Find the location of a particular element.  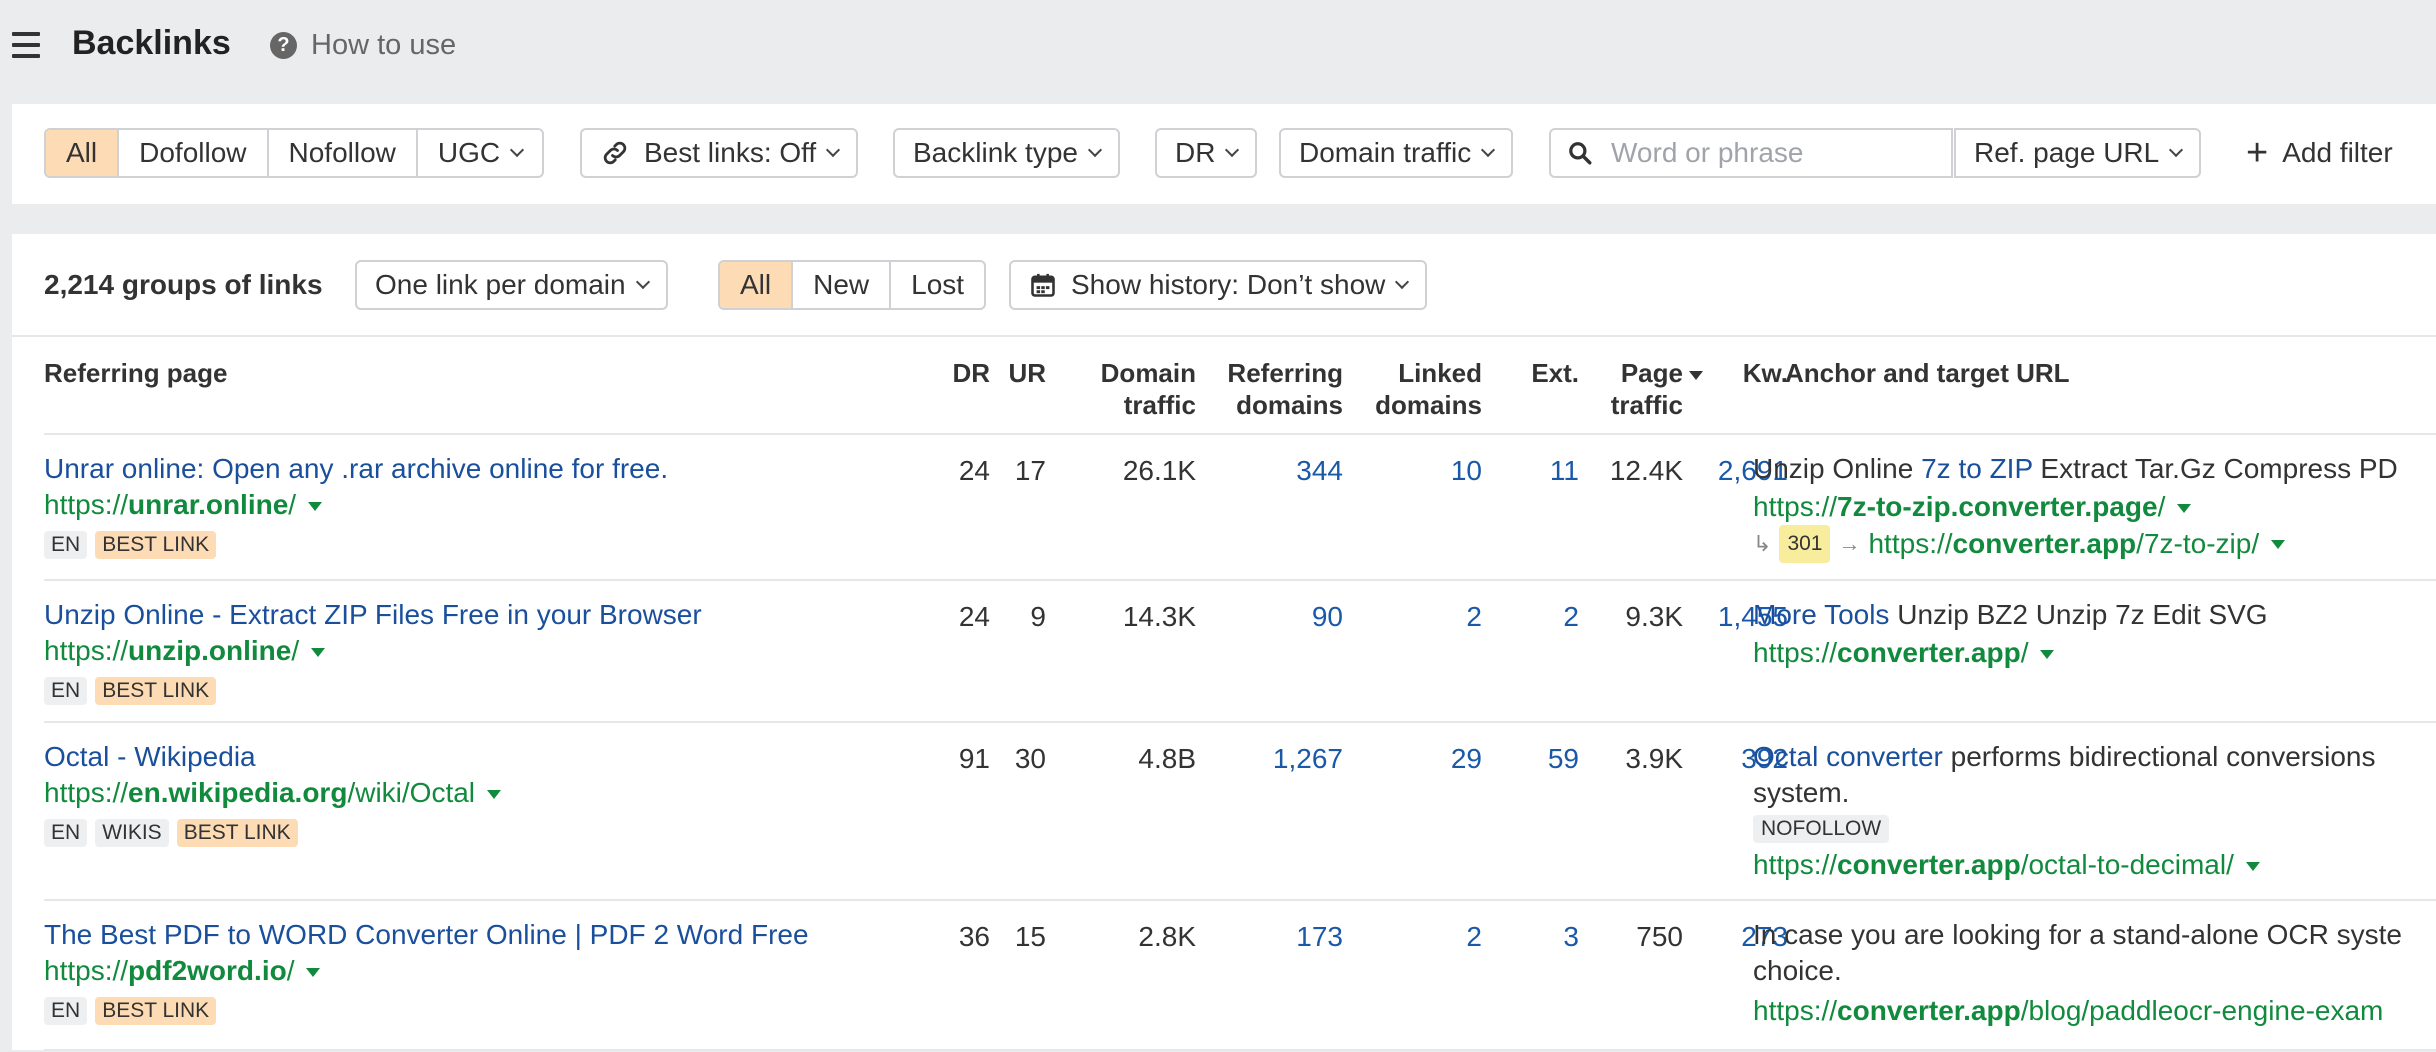

target-url-link: https://7z-to-zip.converter.page/ is located at coordinates (1972, 507).